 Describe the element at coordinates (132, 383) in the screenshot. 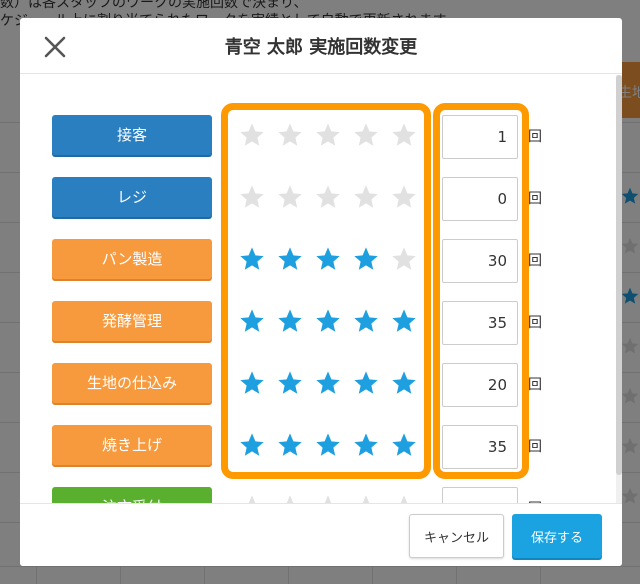

I see `task-label-button: 生地の仕込み` at that location.